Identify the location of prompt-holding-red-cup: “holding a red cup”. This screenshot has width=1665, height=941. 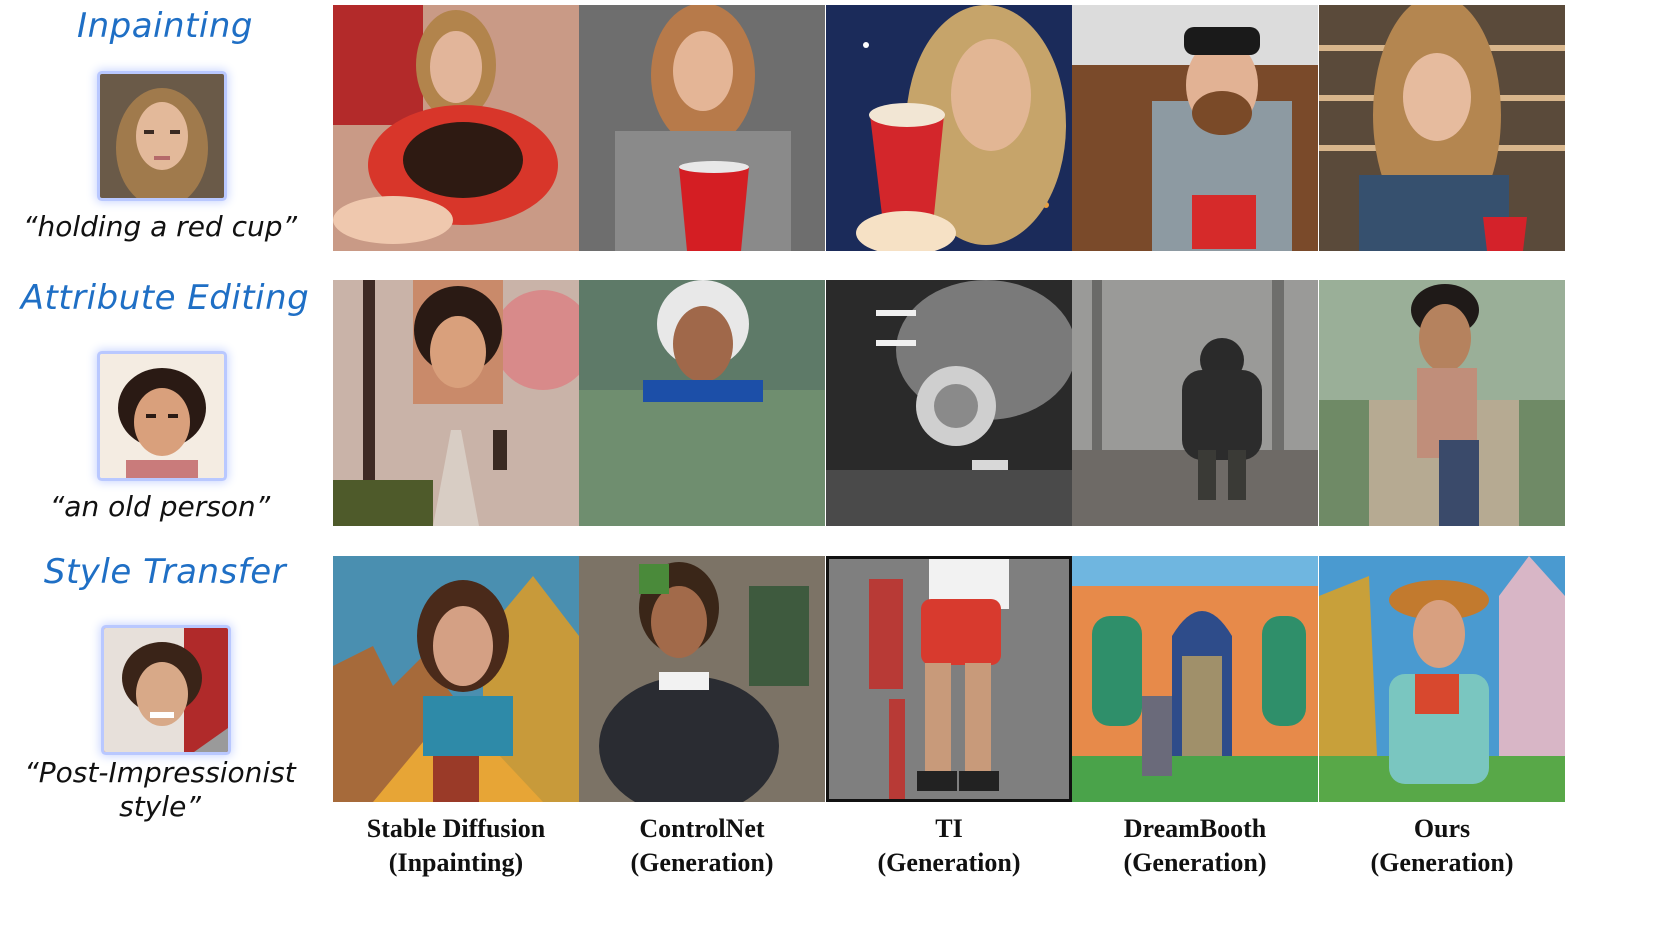
(160, 226).